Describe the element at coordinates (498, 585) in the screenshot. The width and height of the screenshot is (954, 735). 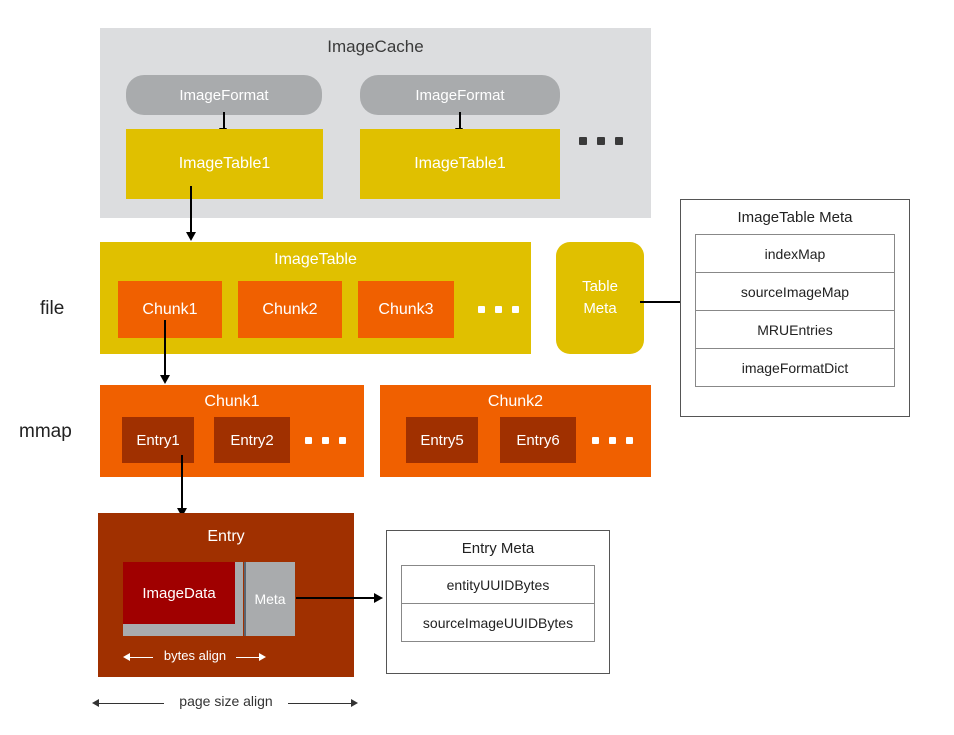
I see `entry-meta-row: entityUUIDBytes` at that location.